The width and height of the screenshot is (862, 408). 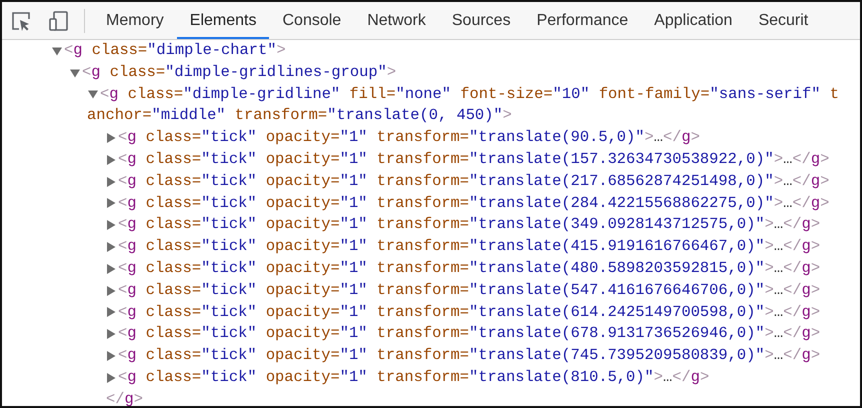 I want to click on inspect-element-icon, so click(x=21, y=21).